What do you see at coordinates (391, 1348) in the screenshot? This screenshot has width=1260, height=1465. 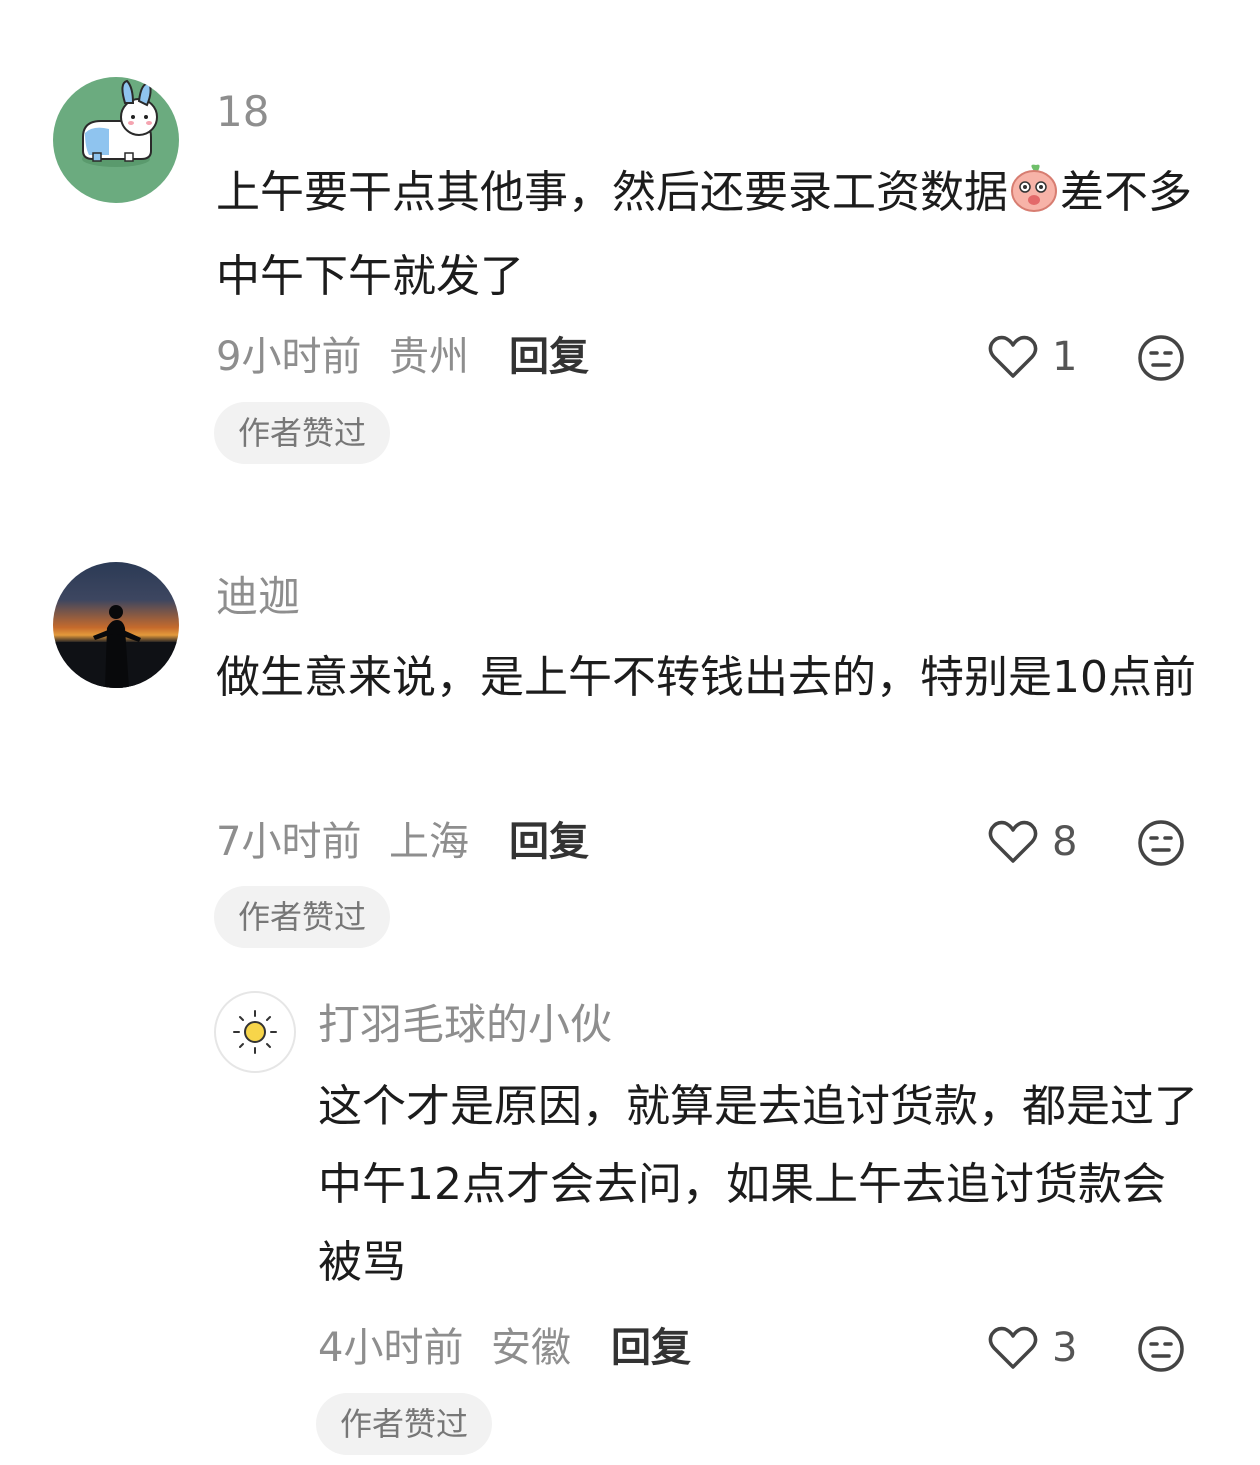 I see `comment-time: 4小时前` at bounding box center [391, 1348].